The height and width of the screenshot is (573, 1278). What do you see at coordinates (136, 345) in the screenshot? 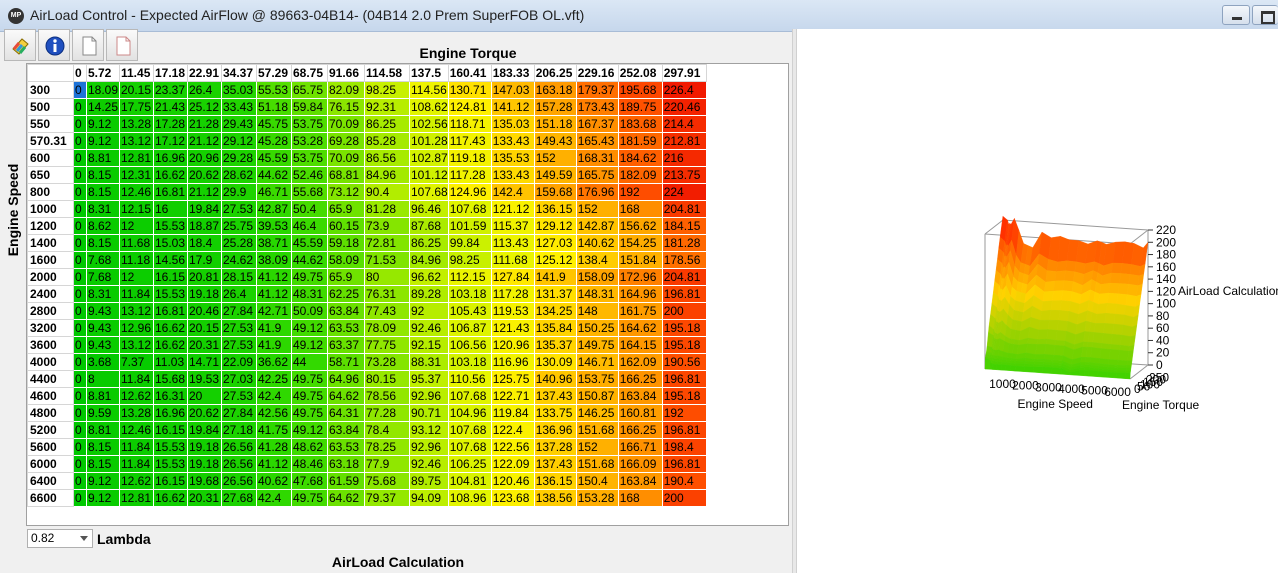
I see `table-cell: 13.12` at bounding box center [136, 345].